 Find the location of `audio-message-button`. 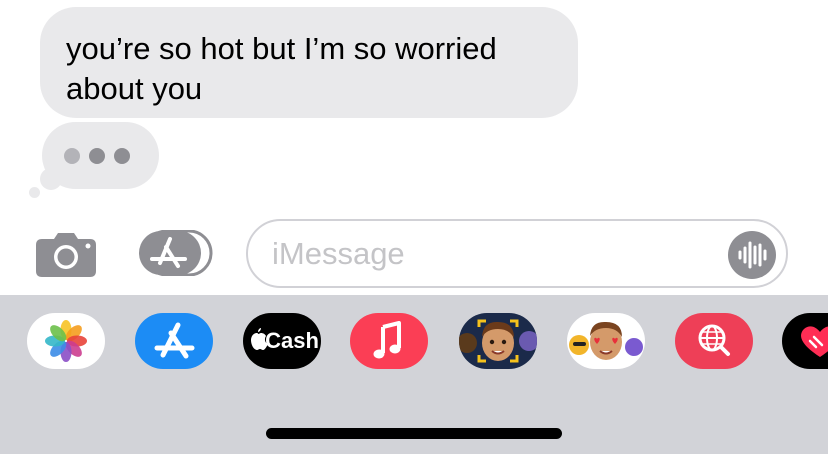

audio-message-button is located at coordinates (752, 255).